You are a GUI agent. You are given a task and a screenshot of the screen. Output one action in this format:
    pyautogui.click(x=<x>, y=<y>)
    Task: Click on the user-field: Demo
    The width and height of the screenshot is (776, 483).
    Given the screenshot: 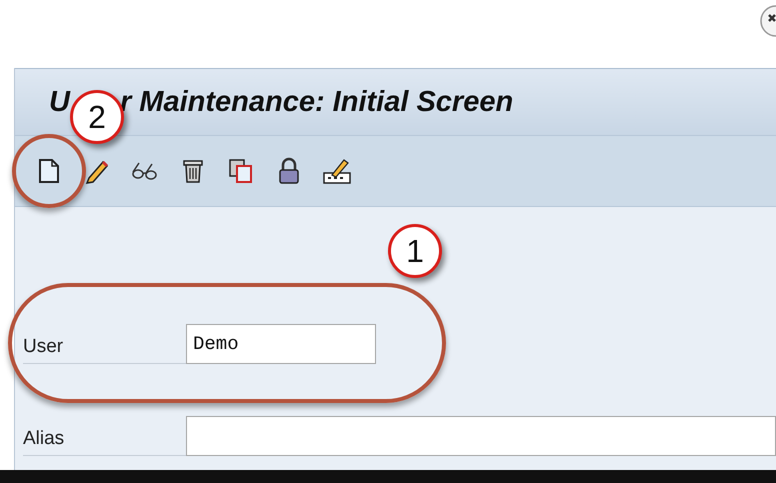 What is the action you would take?
    pyautogui.click(x=281, y=344)
    